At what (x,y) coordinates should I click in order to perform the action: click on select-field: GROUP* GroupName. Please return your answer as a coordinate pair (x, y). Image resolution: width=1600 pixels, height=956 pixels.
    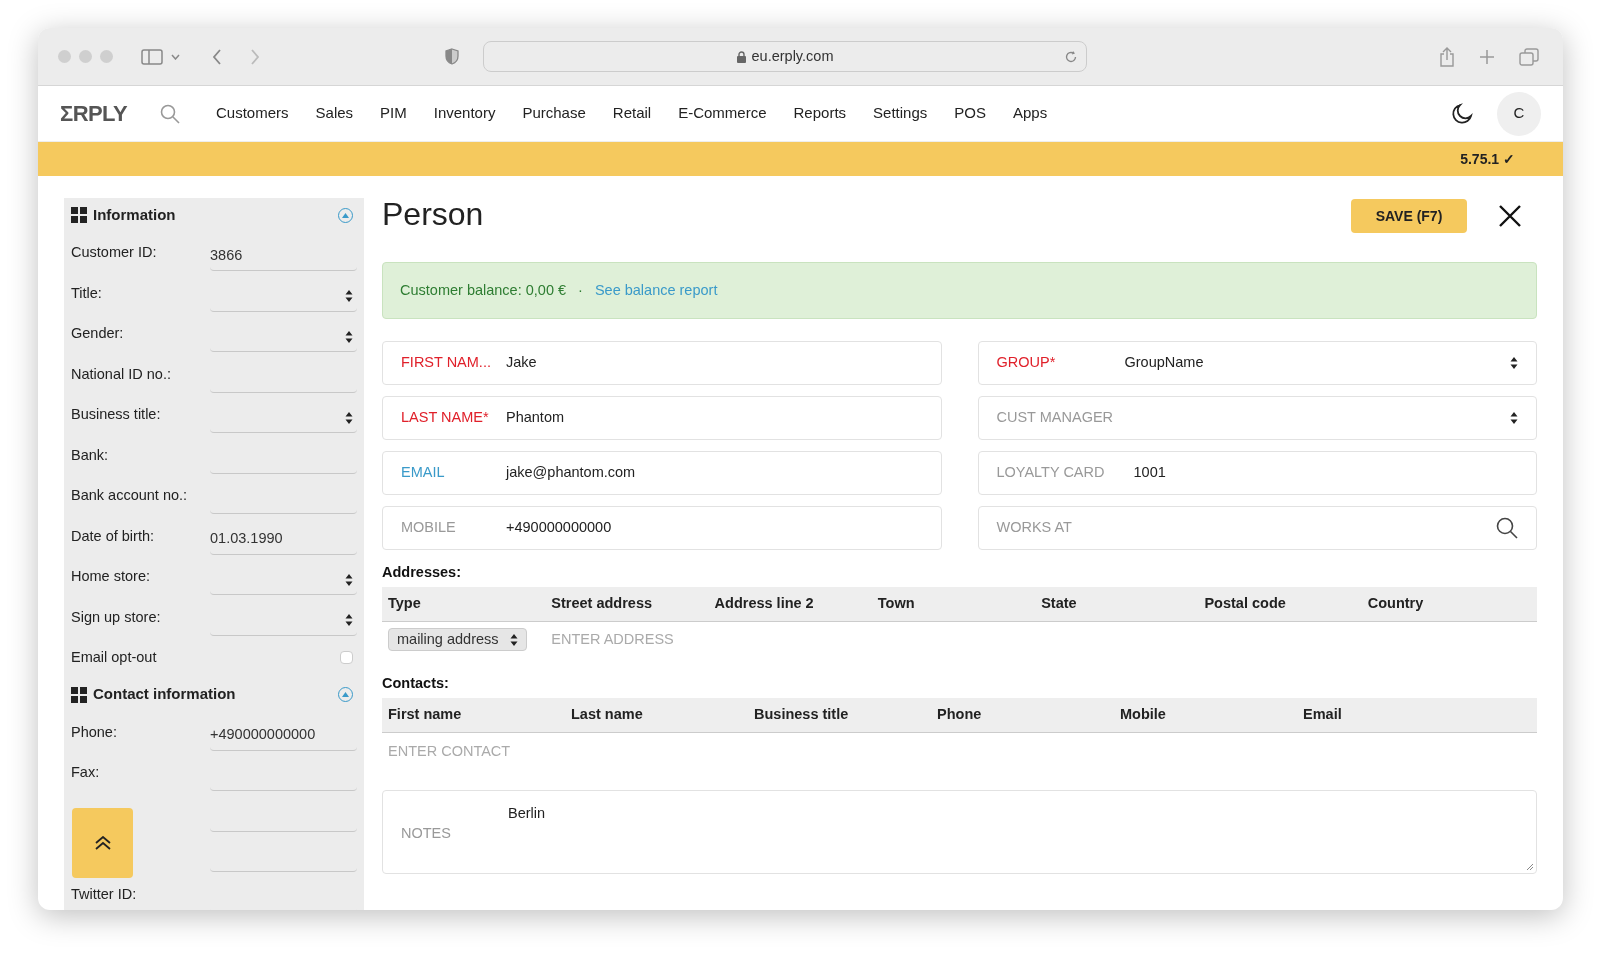
    Looking at the image, I should click on (1257, 363).